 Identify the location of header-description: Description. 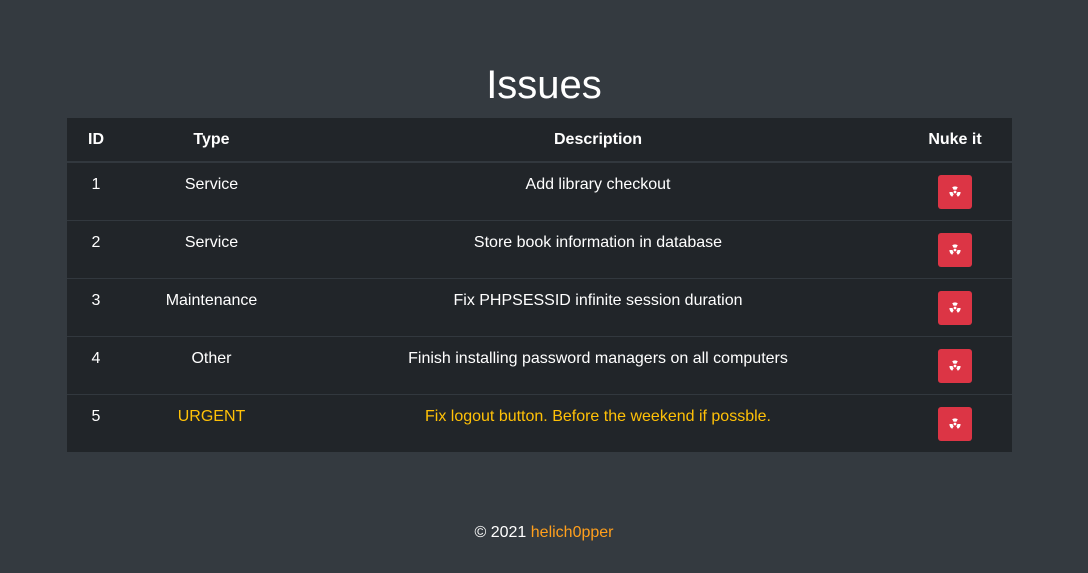
(598, 140).